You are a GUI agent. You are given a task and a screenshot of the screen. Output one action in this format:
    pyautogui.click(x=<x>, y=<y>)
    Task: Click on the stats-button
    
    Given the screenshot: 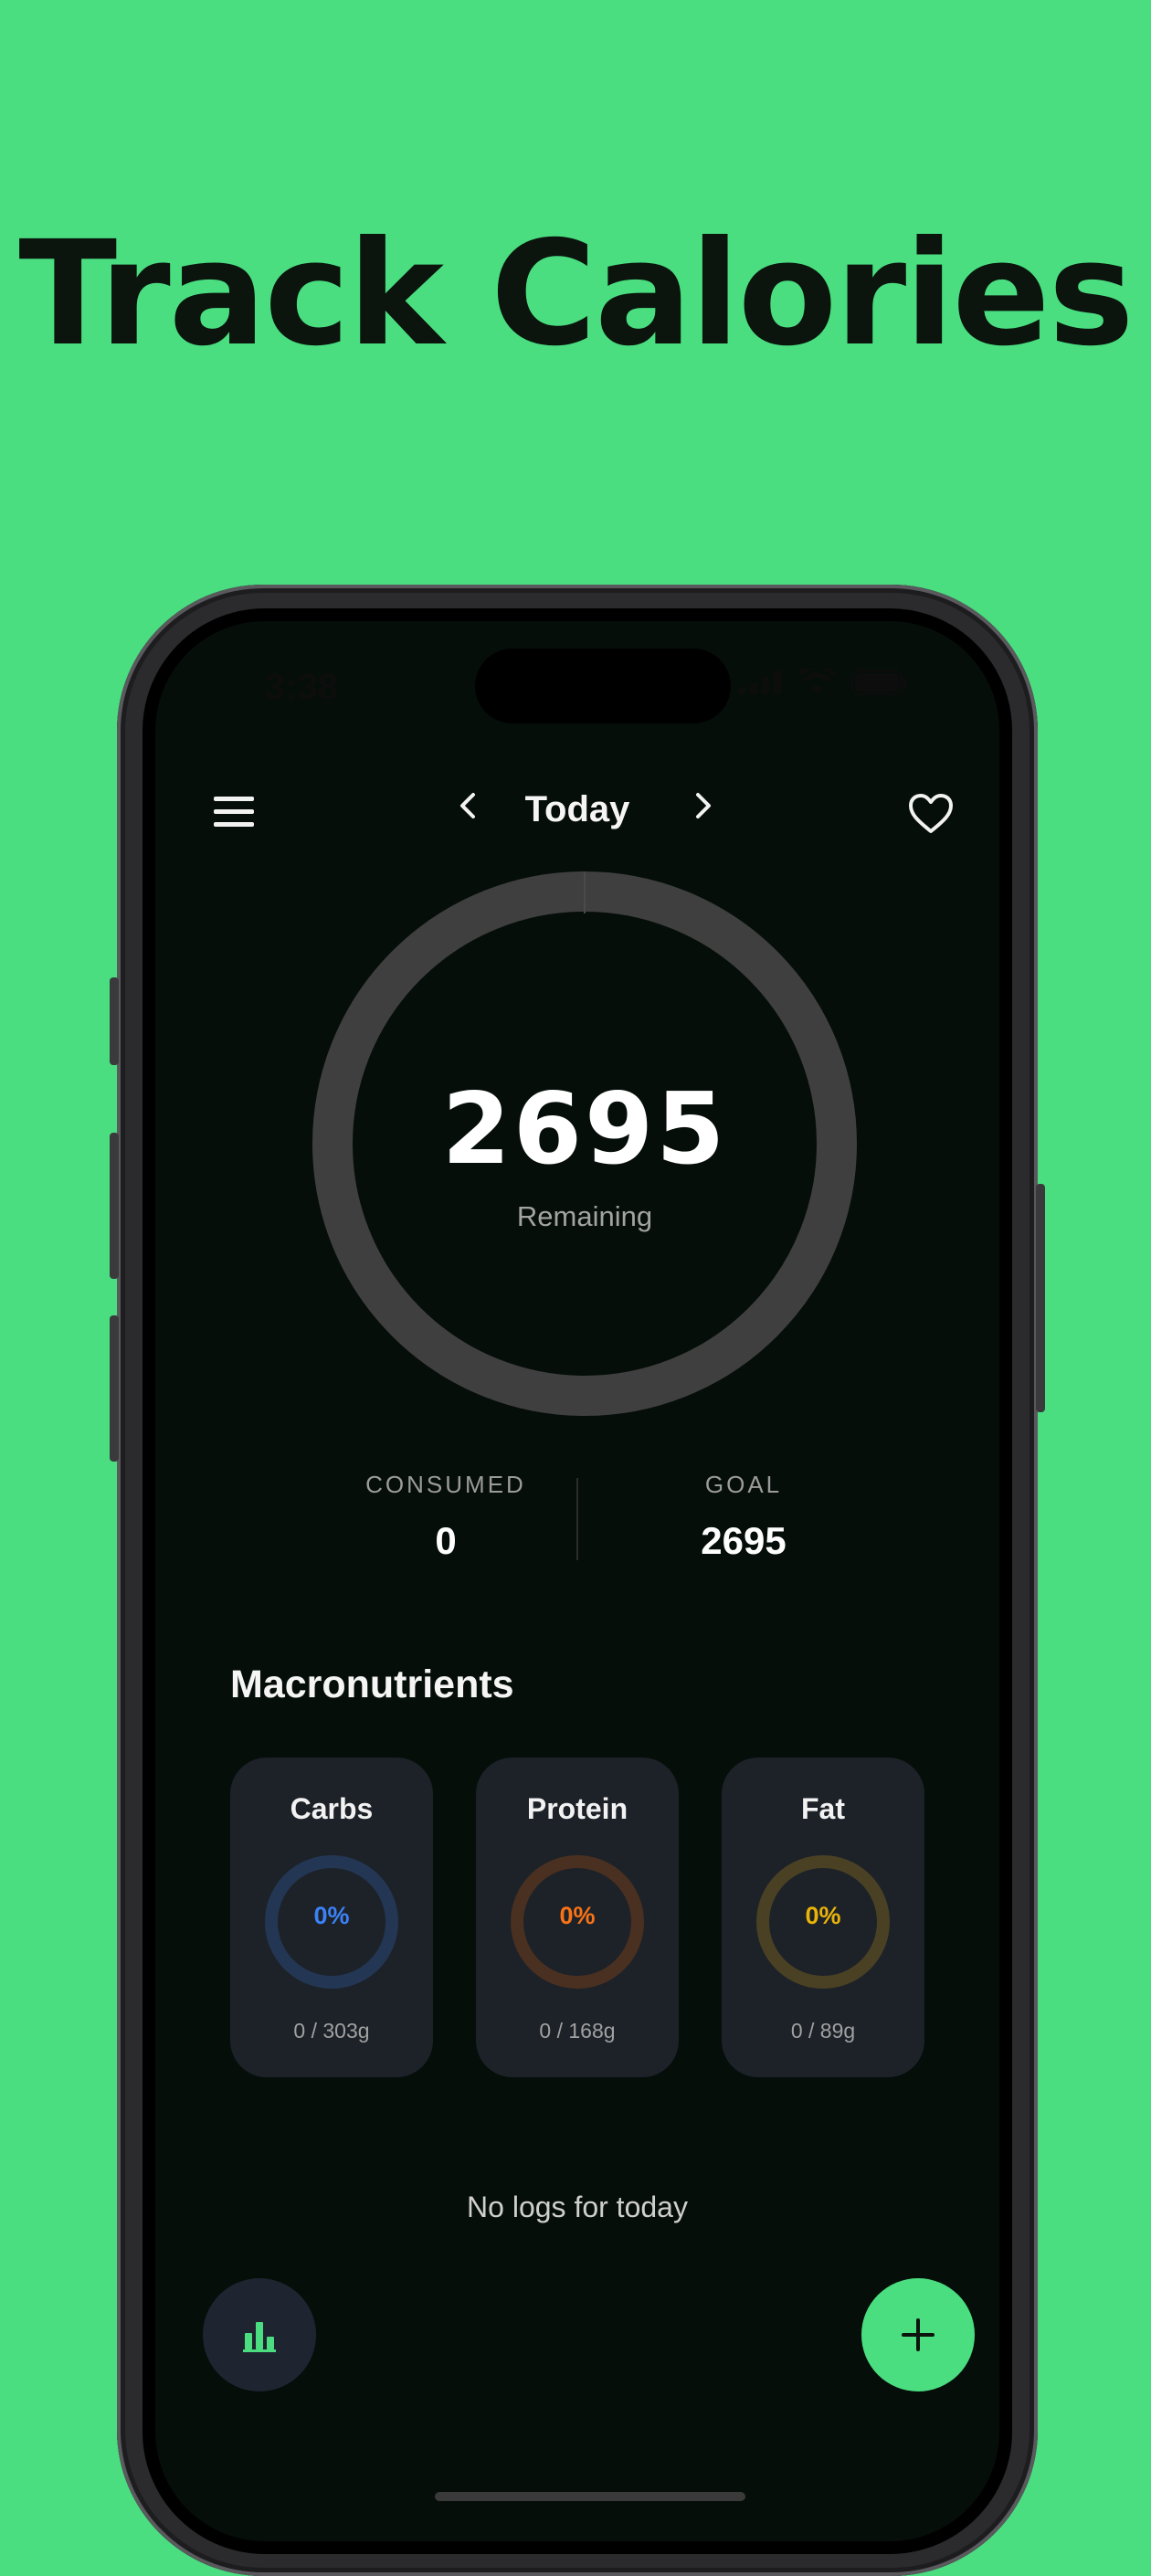 What is the action you would take?
    pyautogui.click(x=259, y=2334)
    